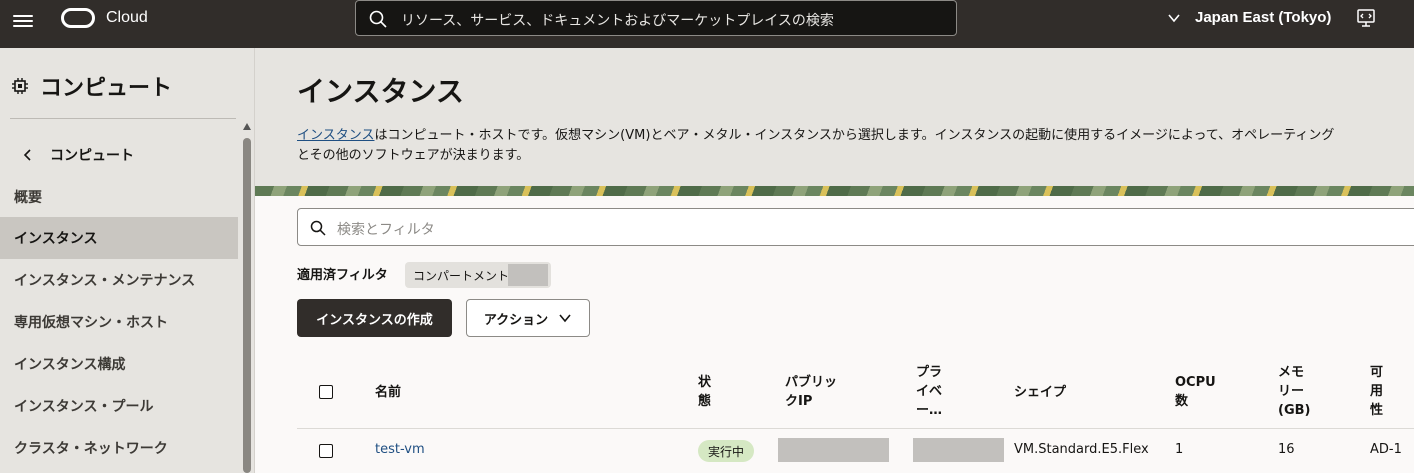 Image resolution: width=1414 pixels, height=473 pixels. I want to click on global-search-input: リソース、サービス、ドキュメントおよびマーケットプレイスの検索, so click(656, 18).